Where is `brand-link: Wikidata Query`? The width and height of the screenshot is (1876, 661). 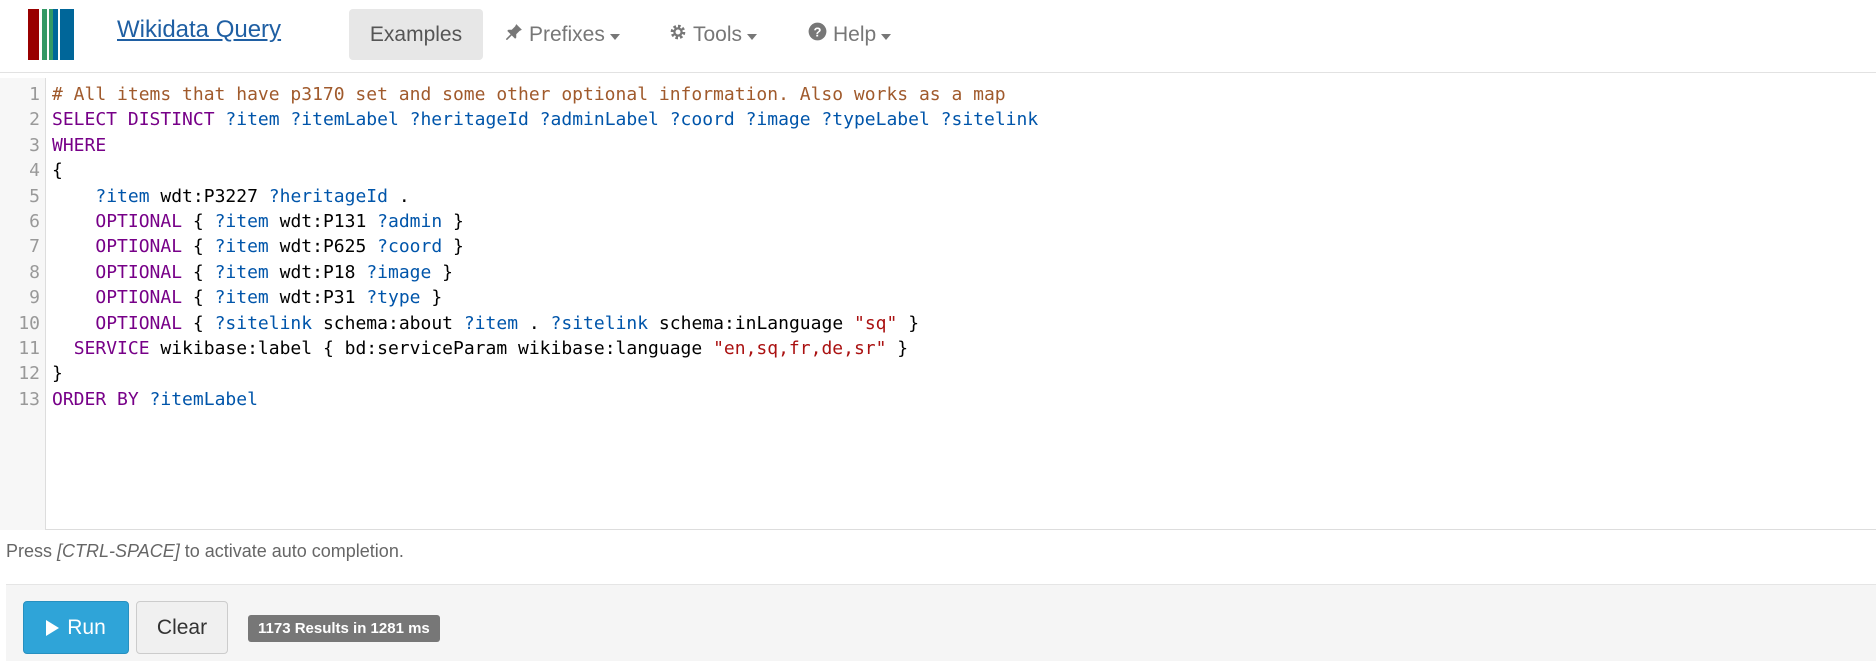
brand-link: Wikidata Query is located at coordinates (199, 30).